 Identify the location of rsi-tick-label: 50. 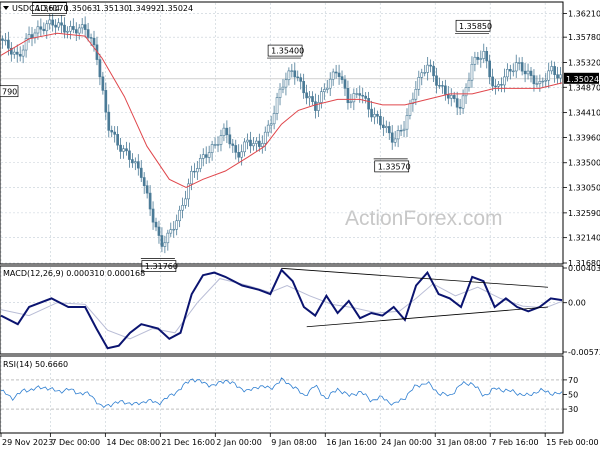
(573, 395).